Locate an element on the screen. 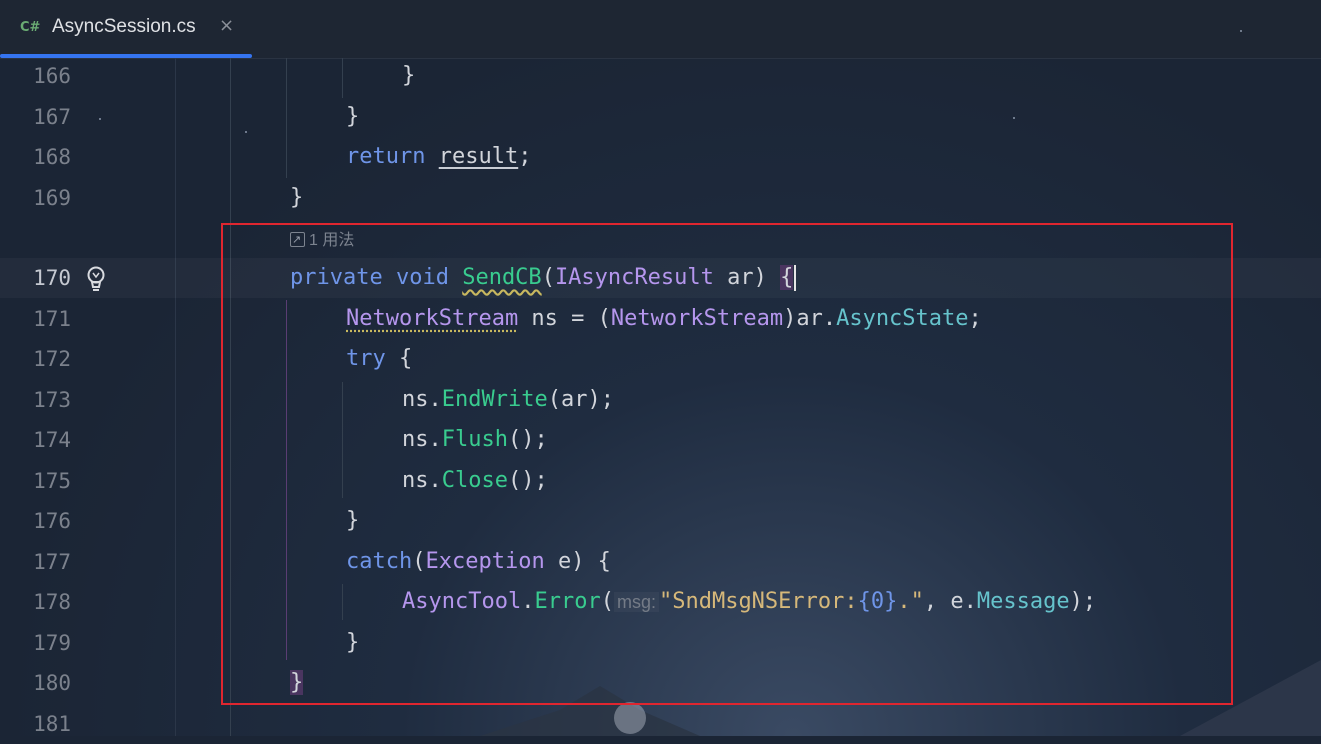  line-number: 168 is located at coordinates (52, 157).